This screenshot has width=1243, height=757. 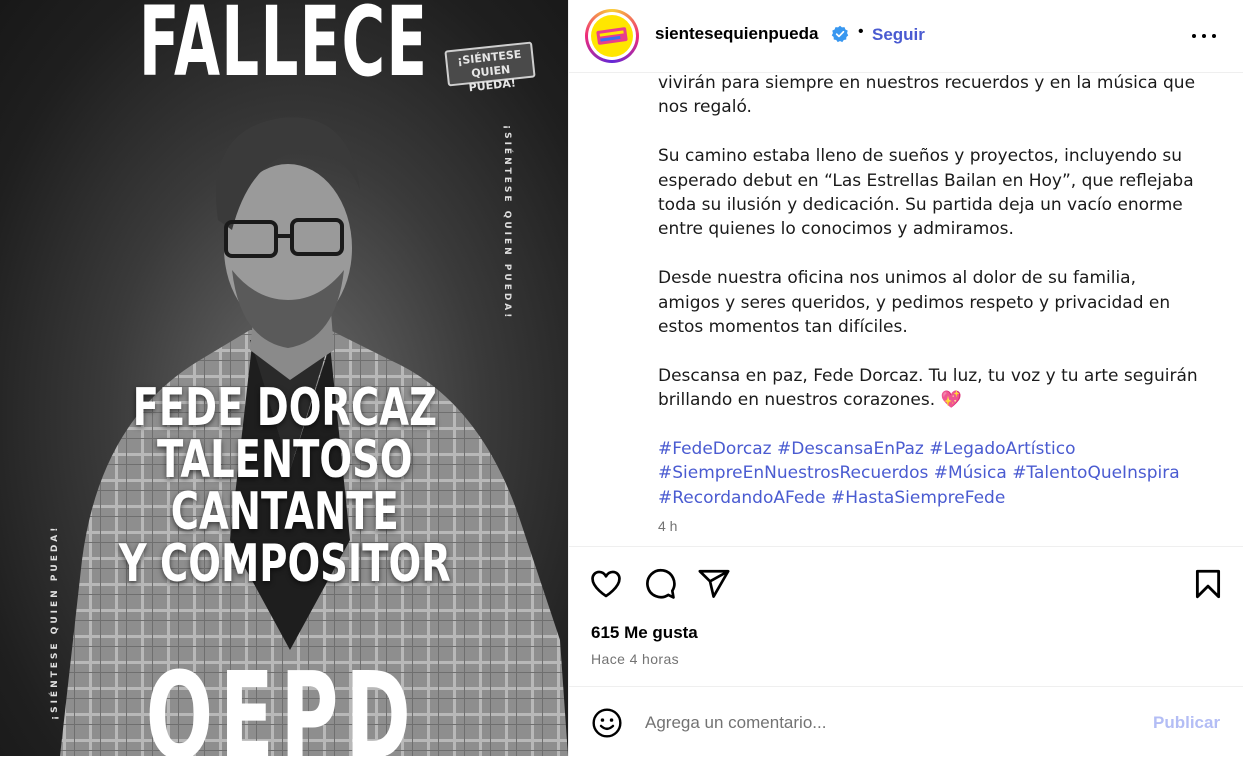 What do you see at coordinates (951, 400) in the screenshot?
I see `heart-emoji: 💖` at bounding box center [951, 400].